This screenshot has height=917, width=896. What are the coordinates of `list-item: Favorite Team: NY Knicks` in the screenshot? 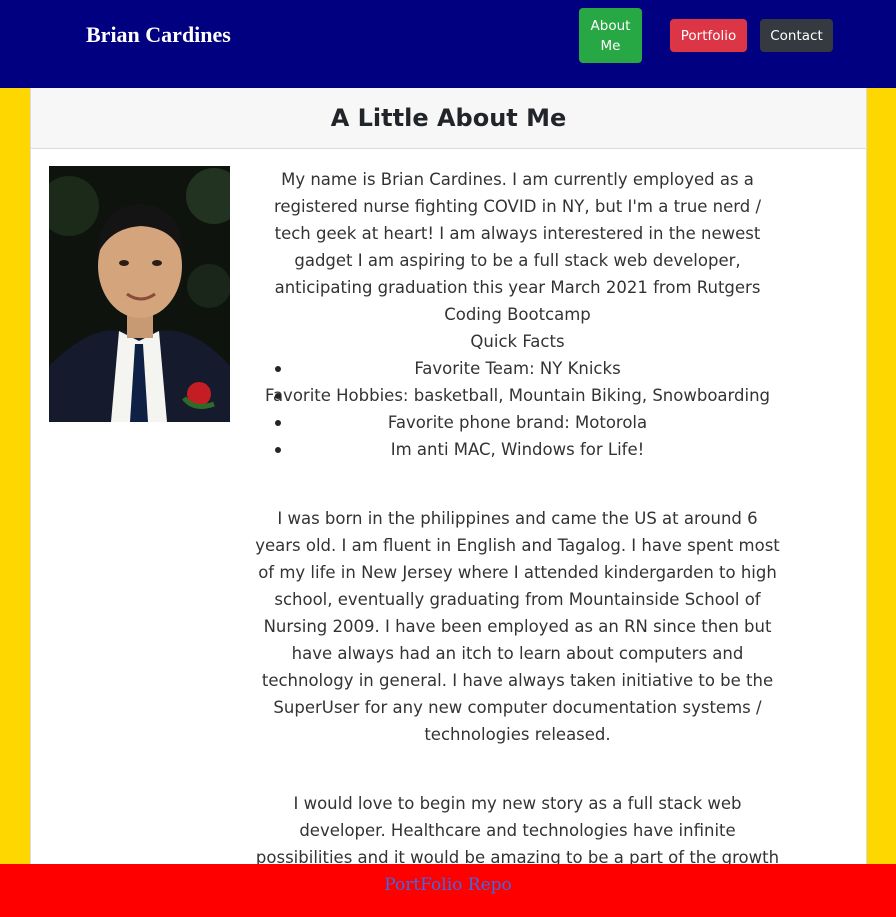 It's located at (517, 368).